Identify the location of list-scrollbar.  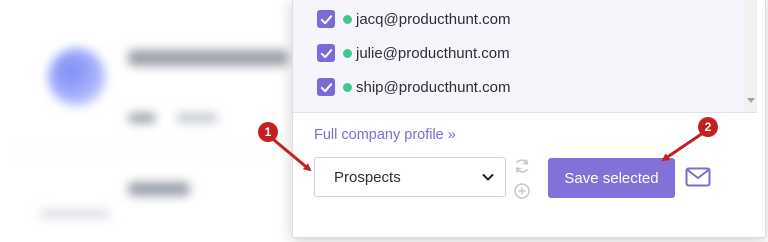
(750, 56).